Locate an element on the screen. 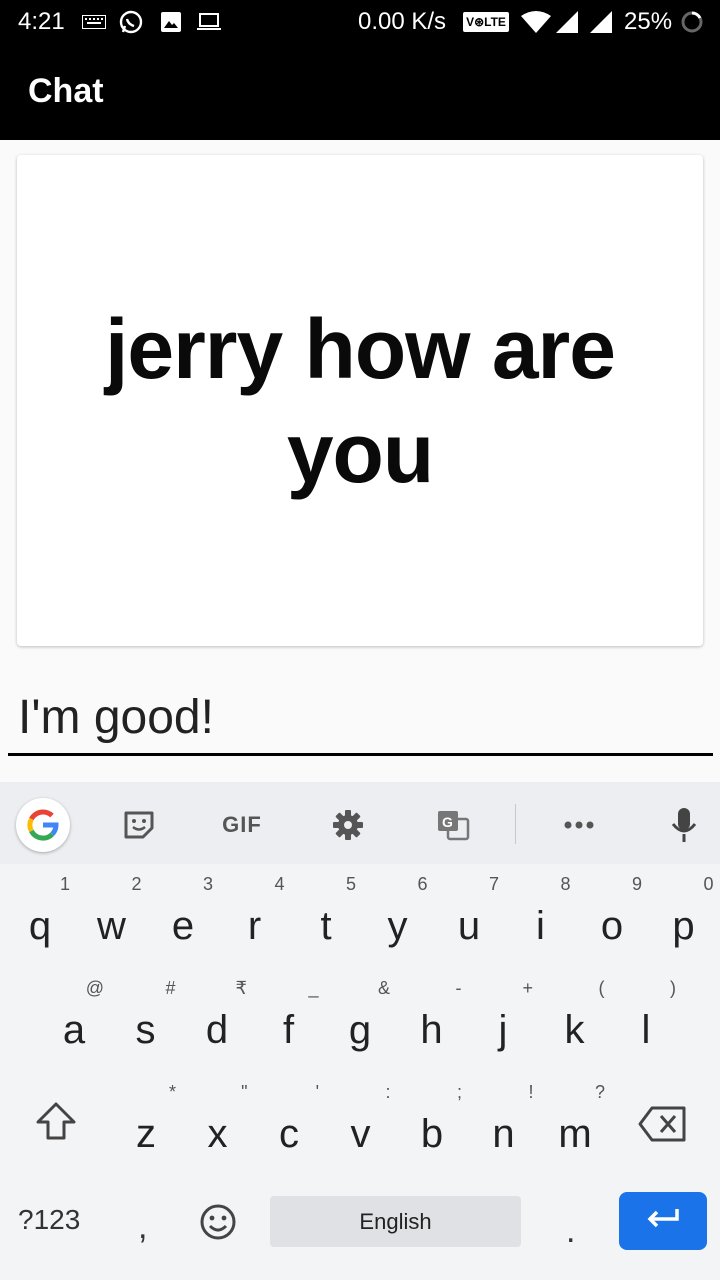  key-label: h is located at coordinates (431, 1030).